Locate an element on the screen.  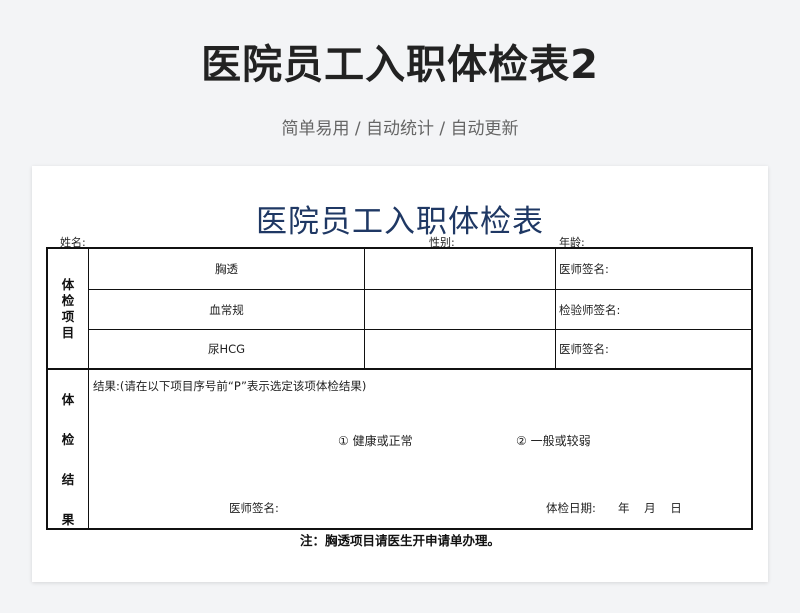
form-title: 医院员工入职体检表 is located at coordinates (400, 222).